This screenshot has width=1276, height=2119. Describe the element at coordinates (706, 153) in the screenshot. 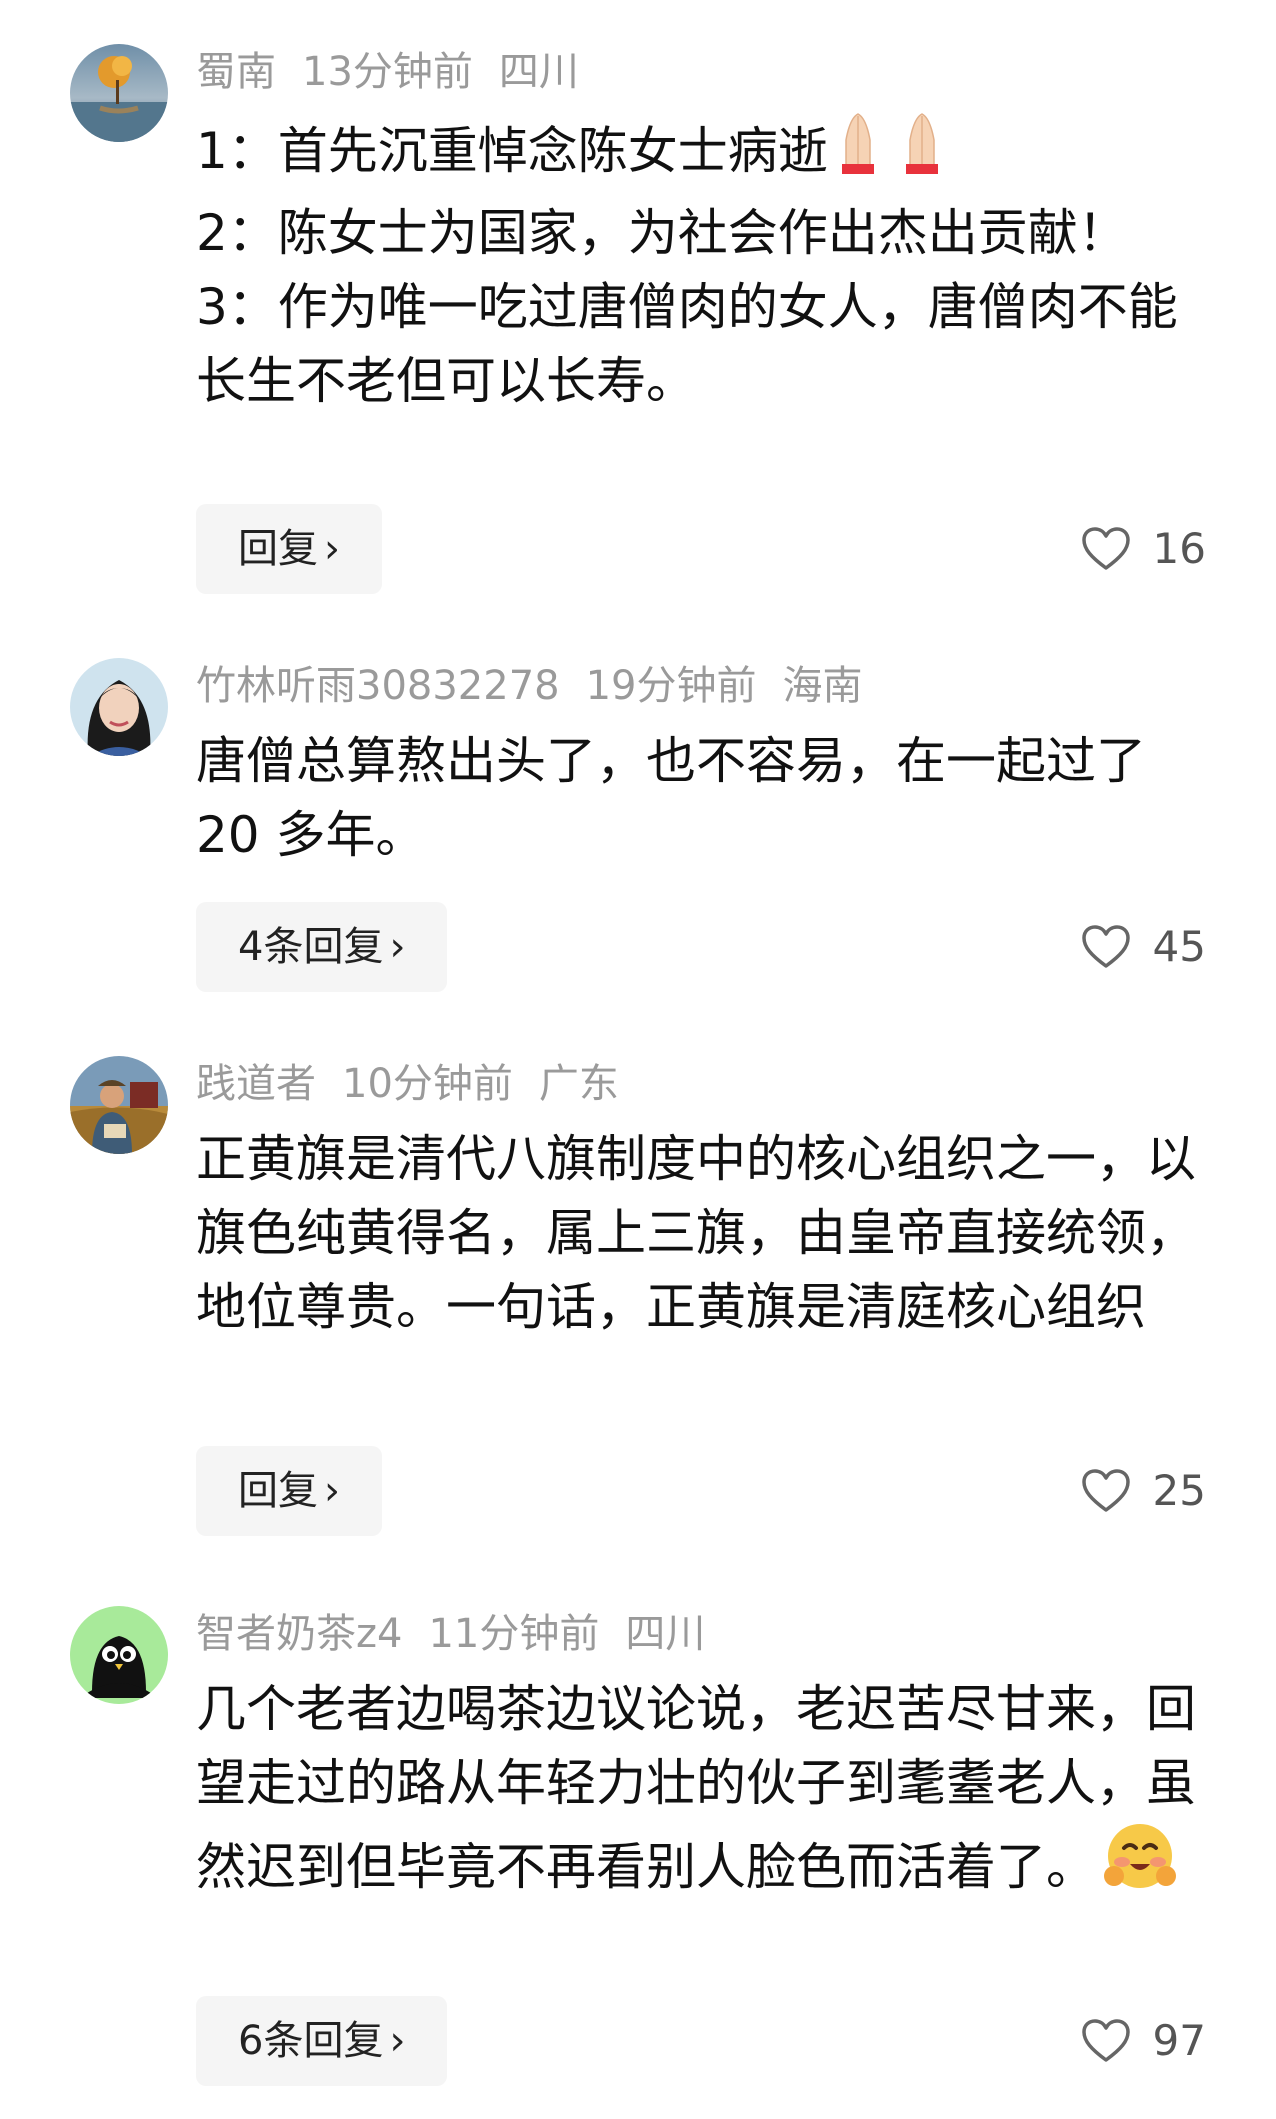

I see `comment-line: 1：首先沉重悼念陈女士病逝` at that location.